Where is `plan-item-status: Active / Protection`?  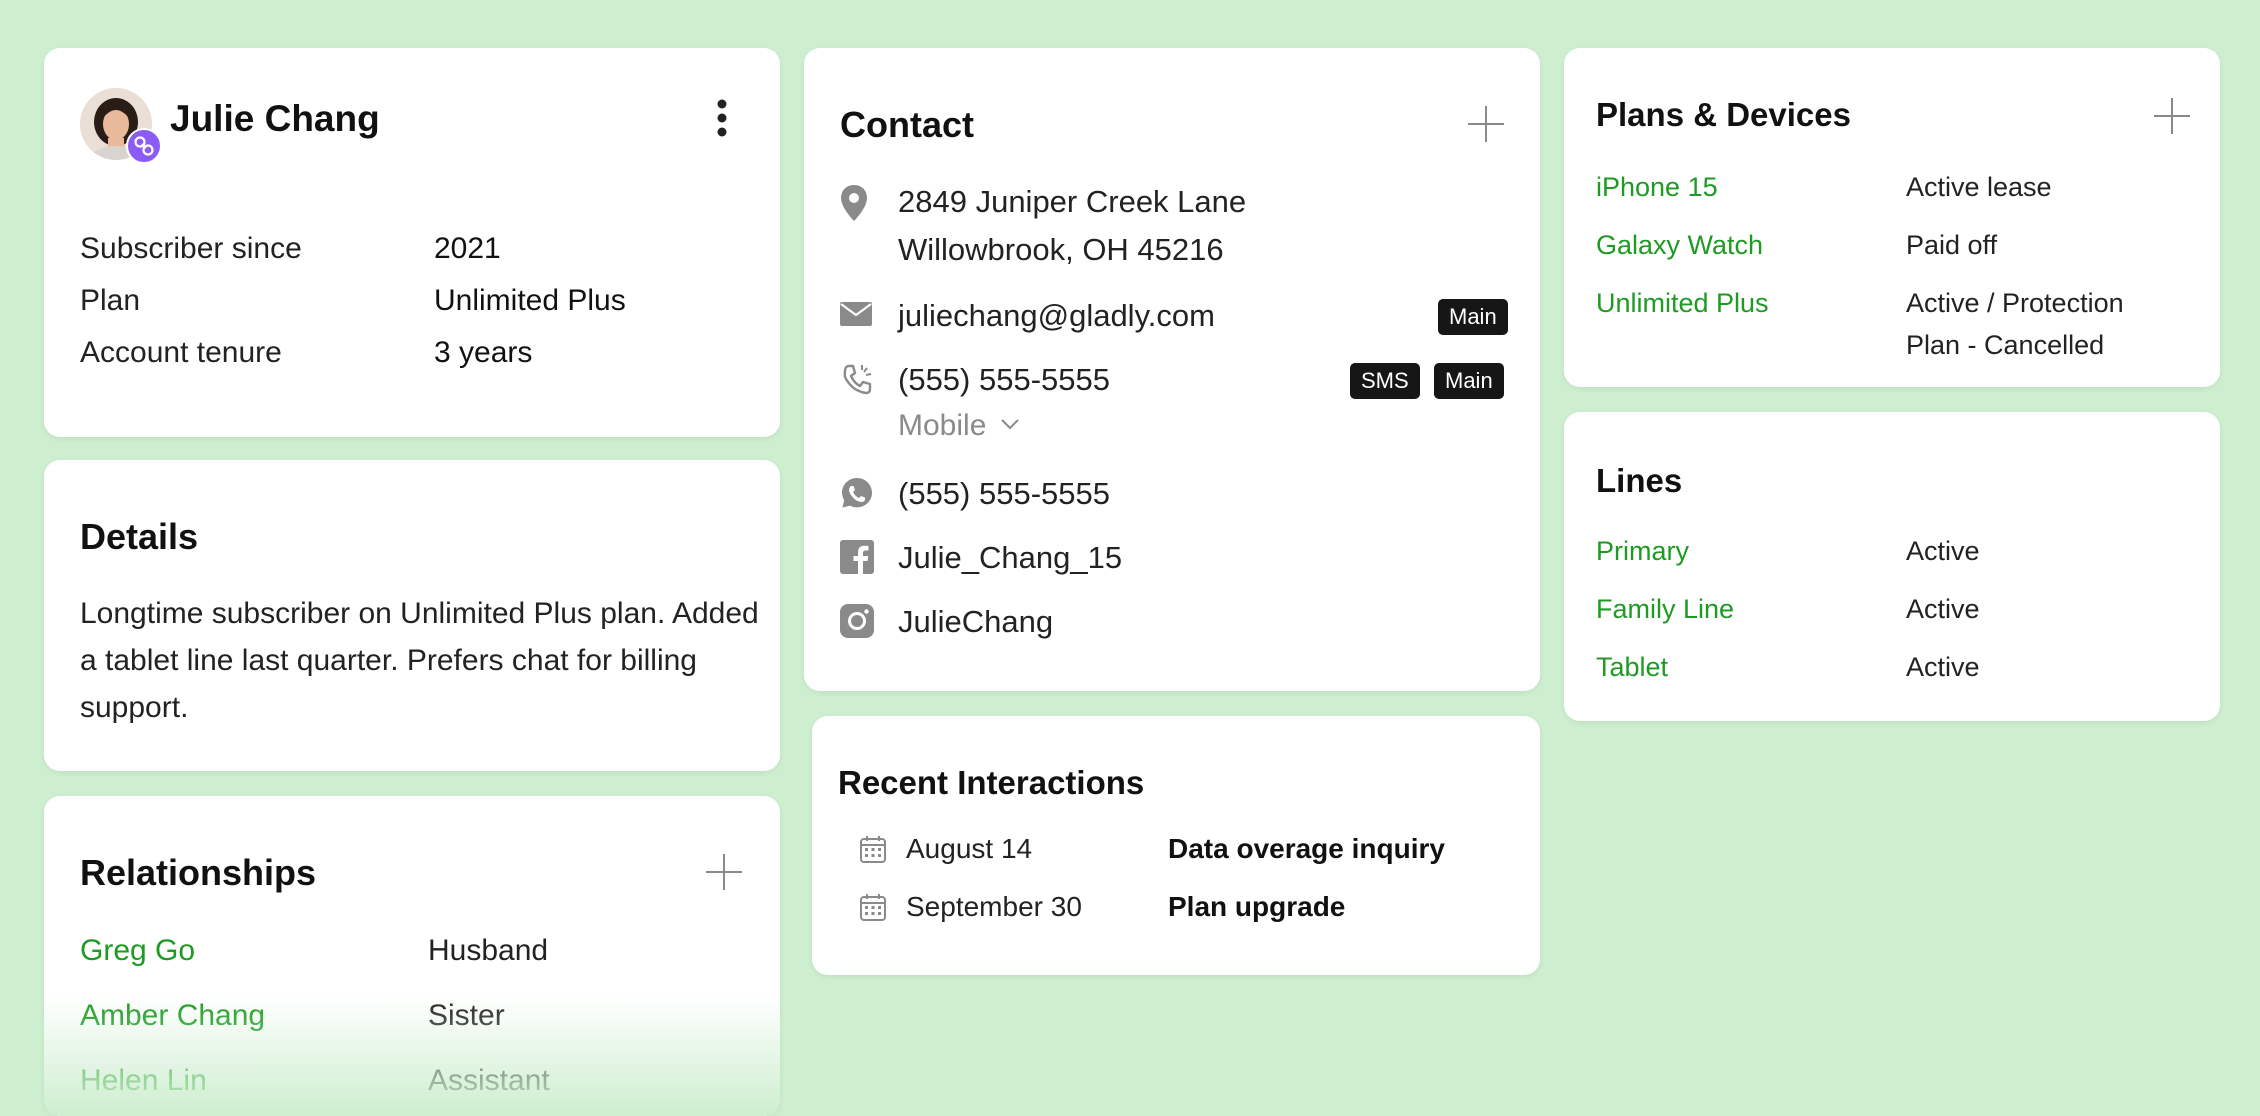 plan-item-status: Active / Protection is located at coordinates (2015, 303).